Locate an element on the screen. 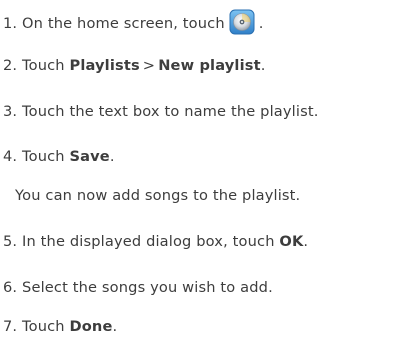 The image size is (402, 337). step-text: On the home screen, touch is located at coordinates (123, 23).